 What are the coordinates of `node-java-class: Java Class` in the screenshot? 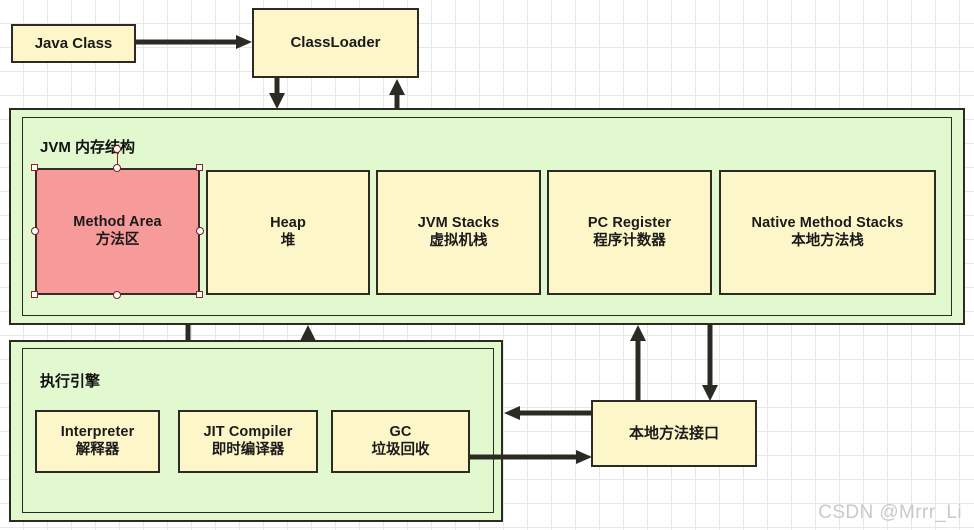 It's located at (73, 43).